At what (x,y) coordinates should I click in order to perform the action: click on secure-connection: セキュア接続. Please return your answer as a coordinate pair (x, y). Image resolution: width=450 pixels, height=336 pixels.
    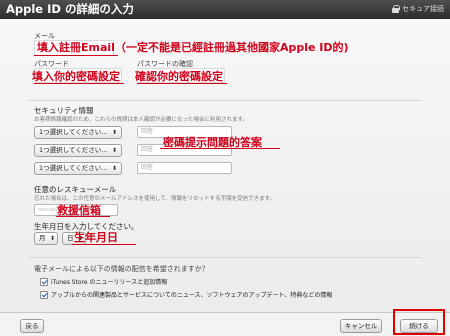
    Looking at the image, I should click on (418, 9).